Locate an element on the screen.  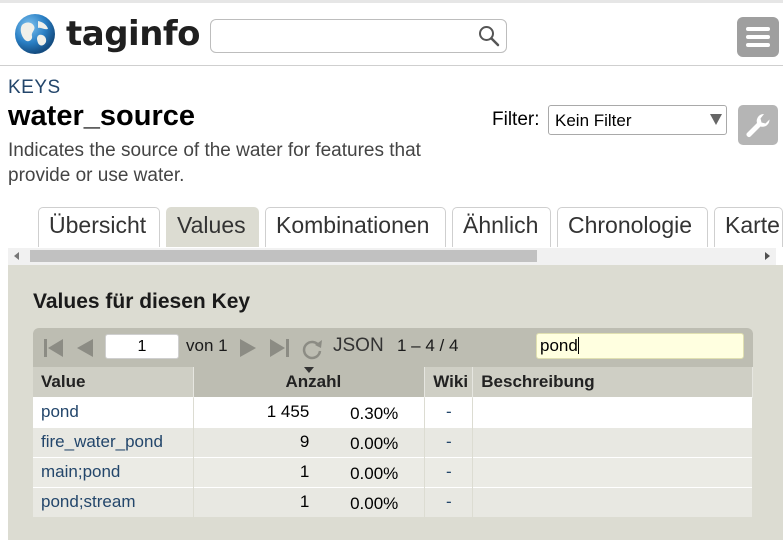
tab-map: Karte is located at coordinates (748, 227).